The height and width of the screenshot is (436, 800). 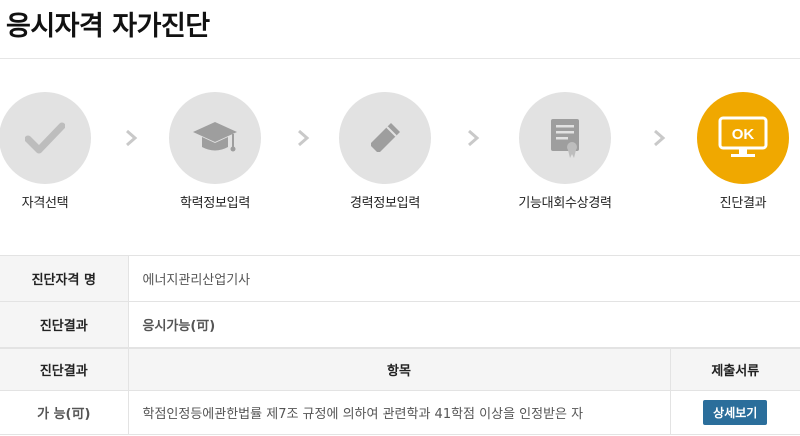 I want to click on view-details-button: 상세보기, so click(x=735, y=412).